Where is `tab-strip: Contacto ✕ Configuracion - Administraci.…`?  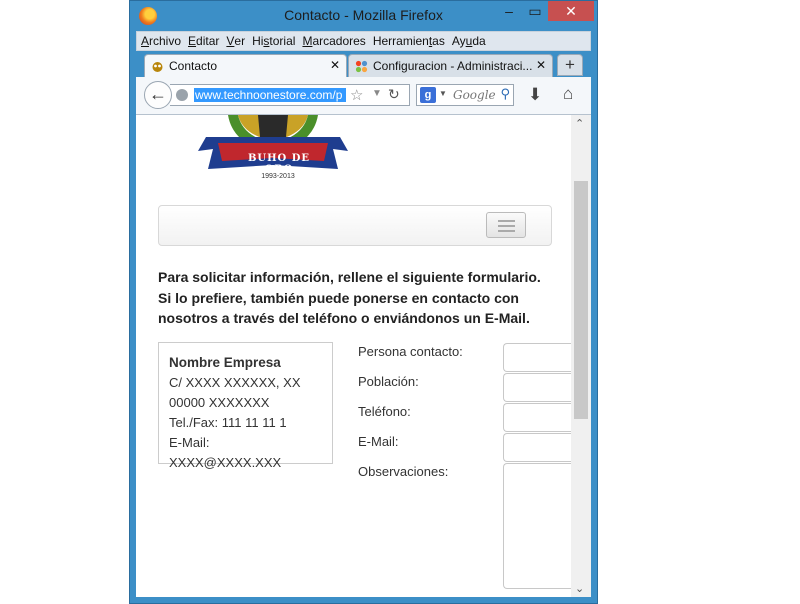
tab-strip: Contacto ✕ Configuracion - Administraci.… is located at coordinates (363, 64).